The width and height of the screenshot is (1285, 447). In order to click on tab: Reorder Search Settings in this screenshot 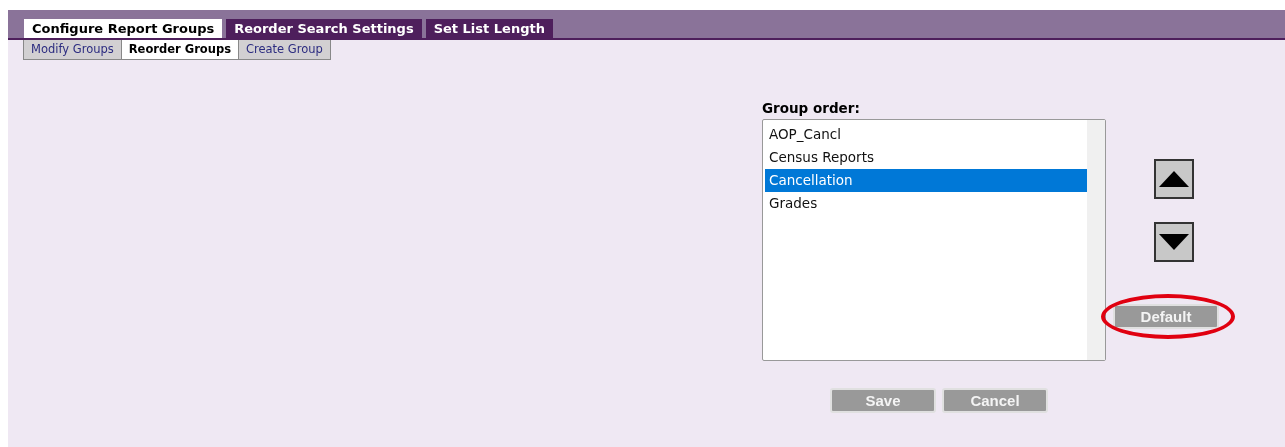, I will do `click(324, 28)`.